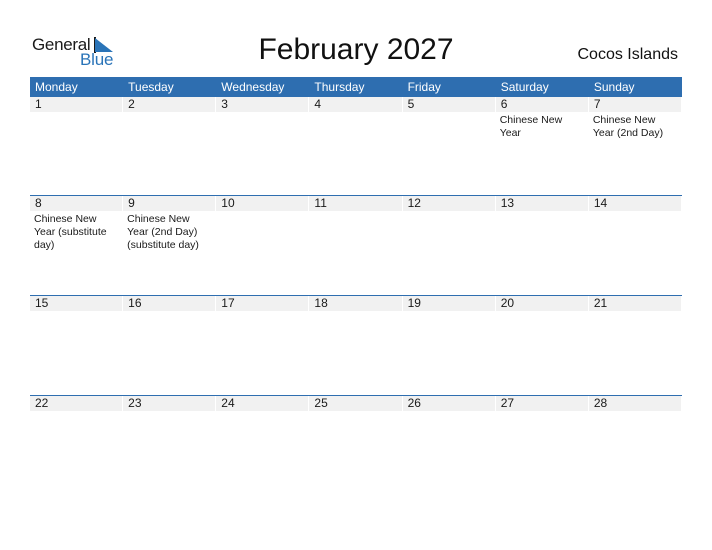 The height and width of the screenshot is (550, 712). Describe the element at coordinates (634, 303) in the screenshot. I see `day-number: 21` at that location.